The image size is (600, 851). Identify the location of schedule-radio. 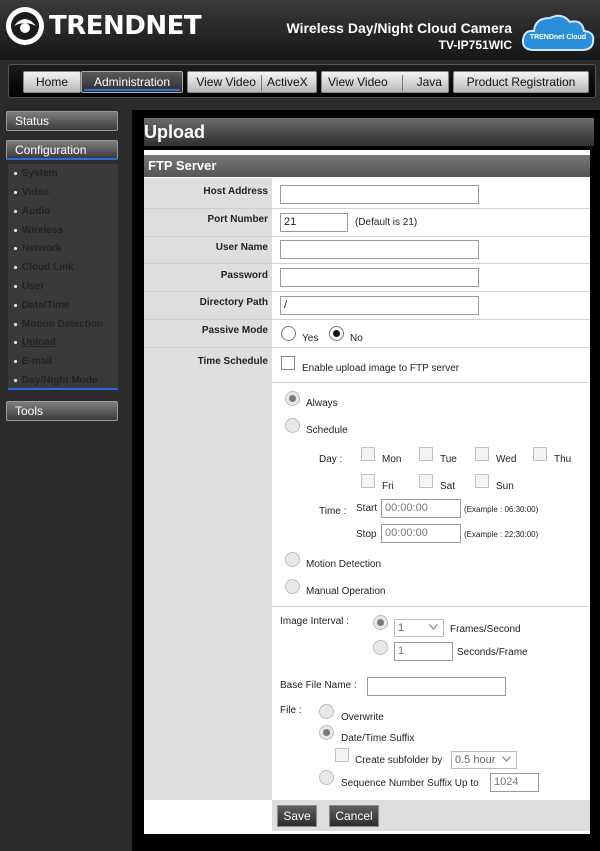
(292, 425).